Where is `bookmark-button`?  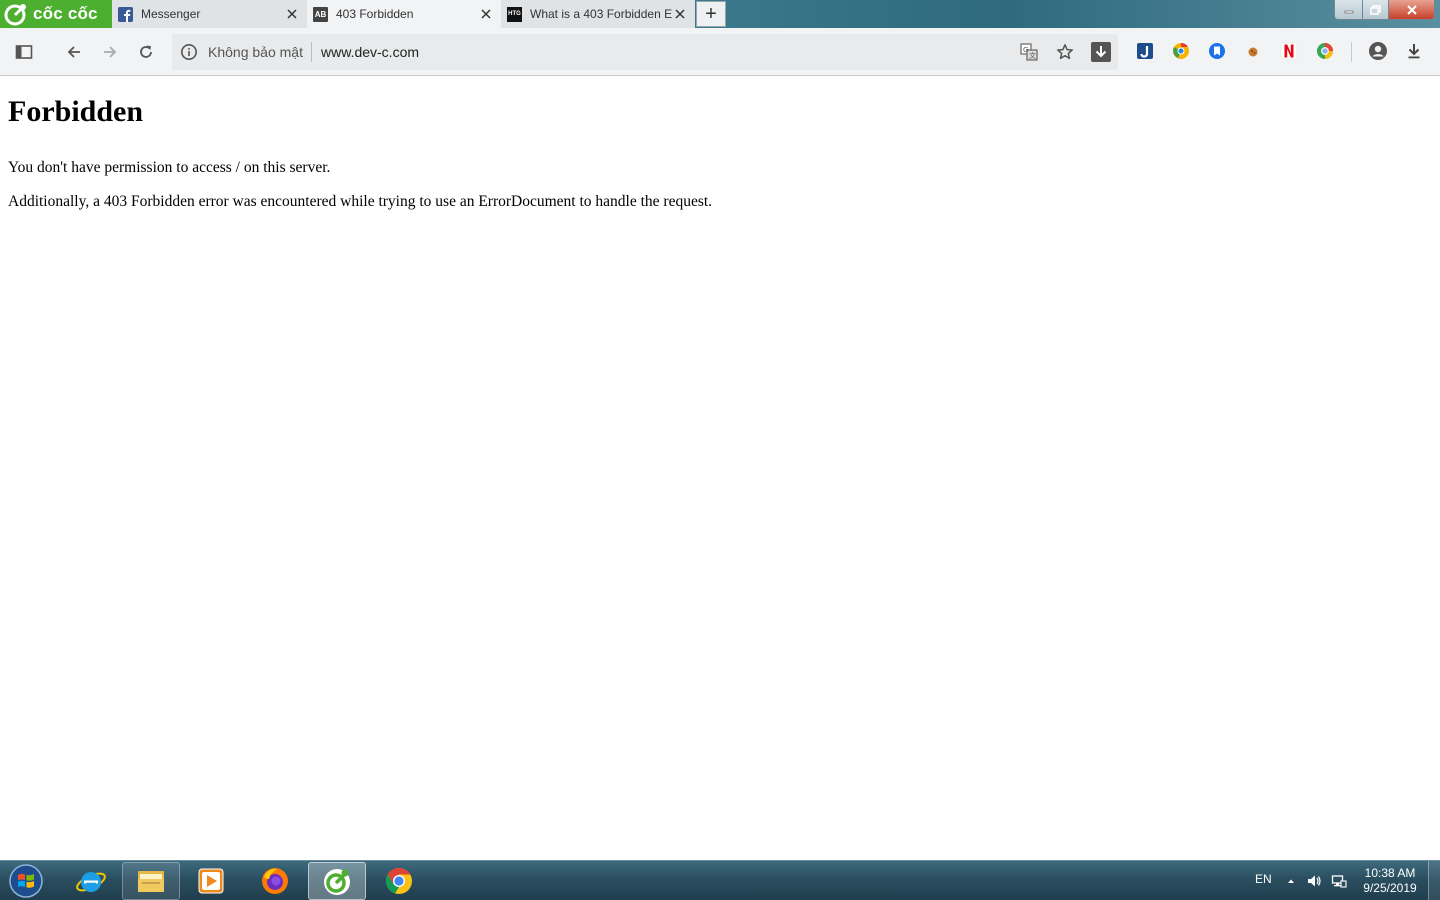 bookmark-button is located at coordinates (1065, 52).